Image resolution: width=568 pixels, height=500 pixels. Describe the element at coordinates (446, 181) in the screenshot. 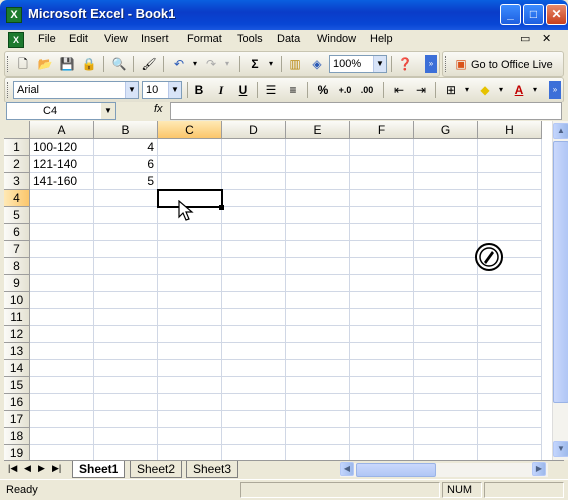

I see `cell-g3` at that location.